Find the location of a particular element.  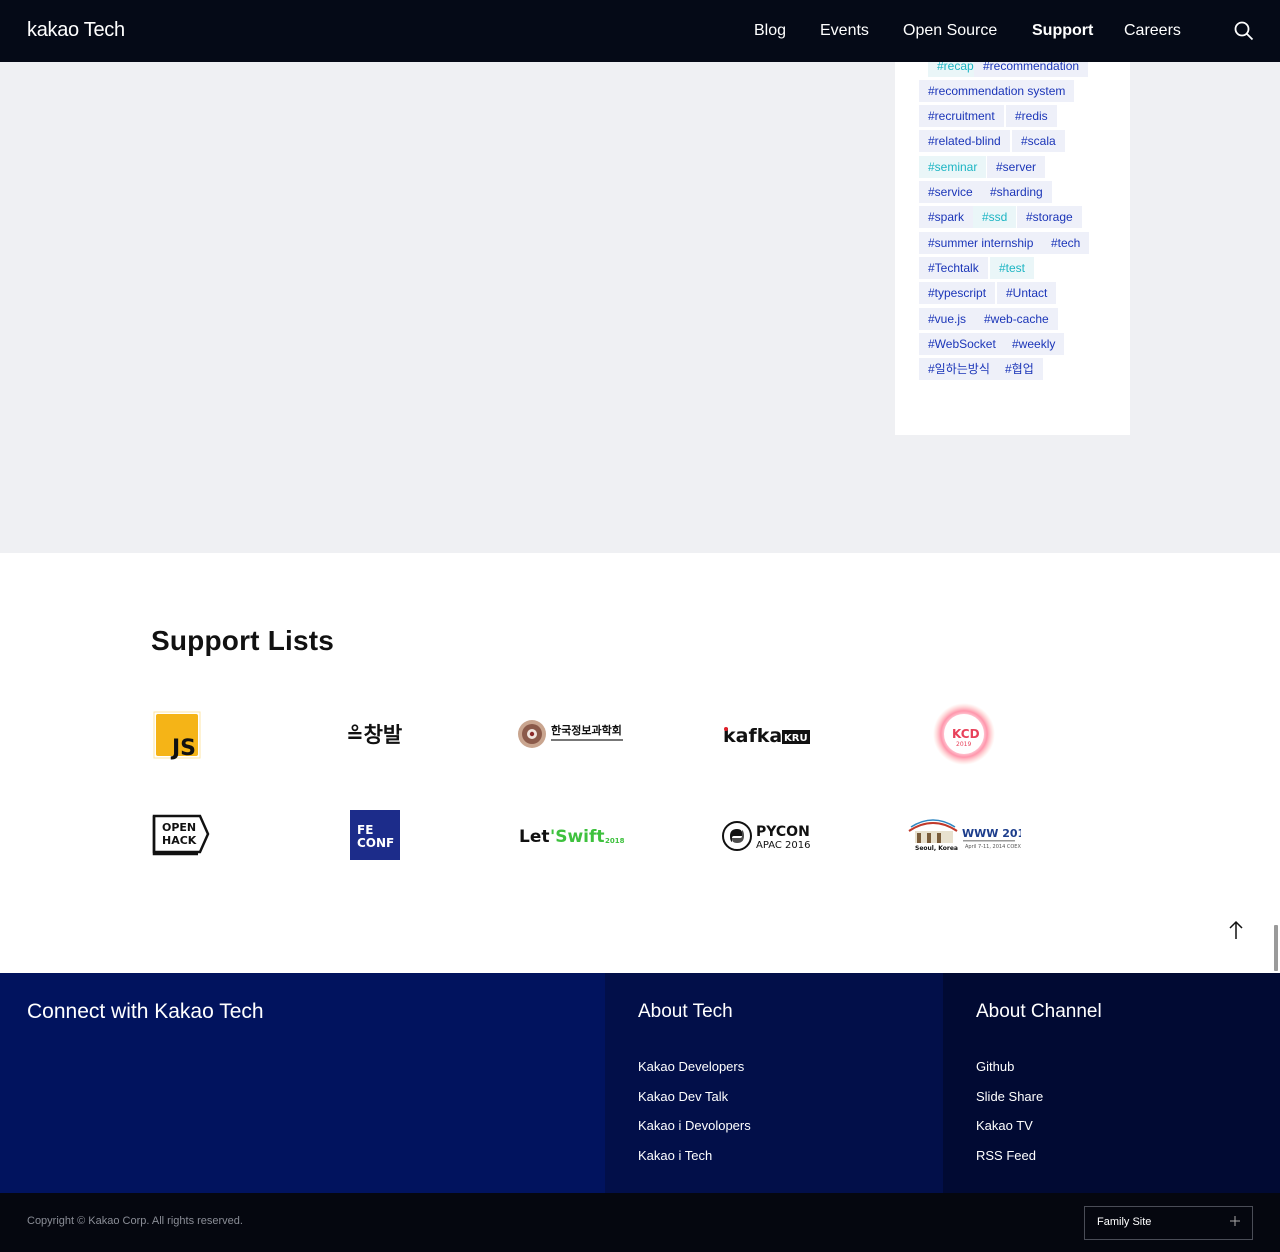

svg-text: Seoul, Korea is located at coordinates (936, 848).